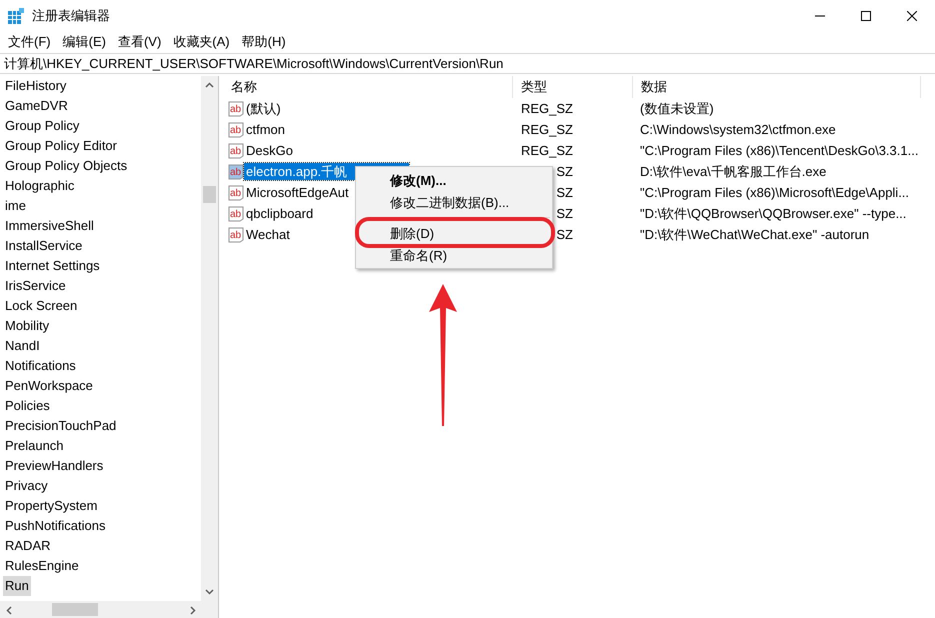 The width and height of the screenshot is (935, 618). What do you see at coordinates (297, 192) in the screenshot?
I see `value-name: MicrosoftEdgeAut` at bounding box center [297, 192].